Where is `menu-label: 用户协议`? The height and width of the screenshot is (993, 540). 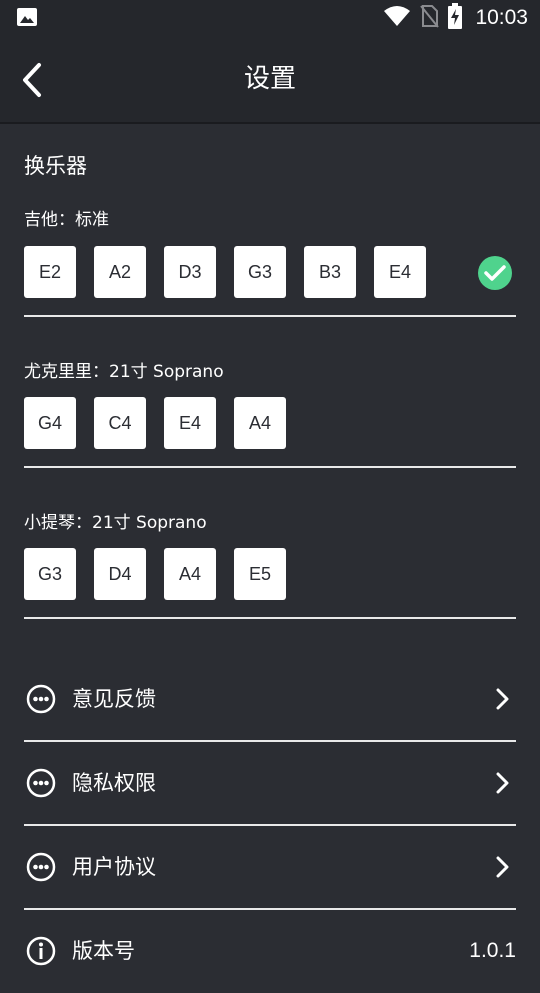
menu-label: 用户协议 is located at coordinates (114, 867).